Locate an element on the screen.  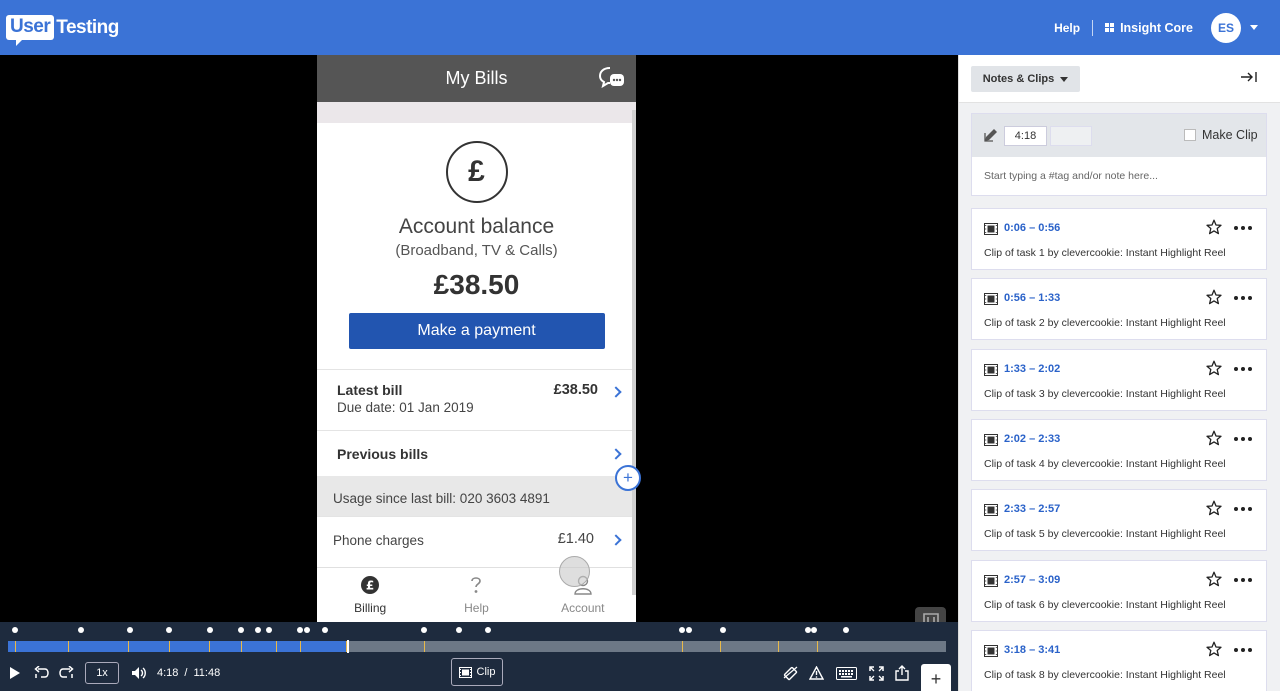
user-avatar: ES is located at coordinates (1226, 27).